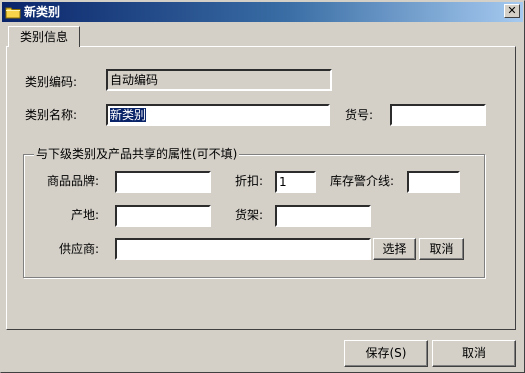 Image resolution: width=525 pixels, height=373 pixels. What do you see at coordinates (433, 182) in the screenshot?
I see `stock-warning-input` at bounding box center [433, 182].